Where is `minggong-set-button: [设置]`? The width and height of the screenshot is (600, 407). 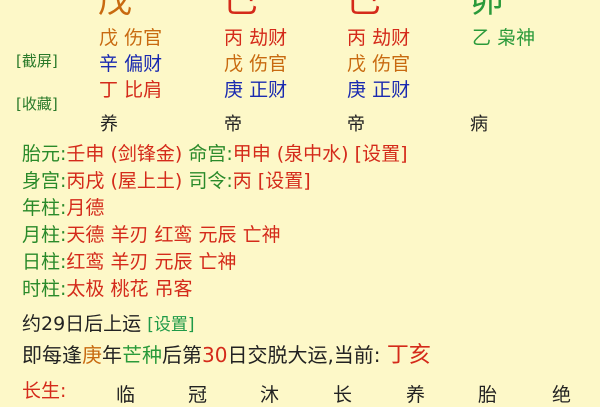
minggong-set-button: [设置] is located at coordinates (381, 154).